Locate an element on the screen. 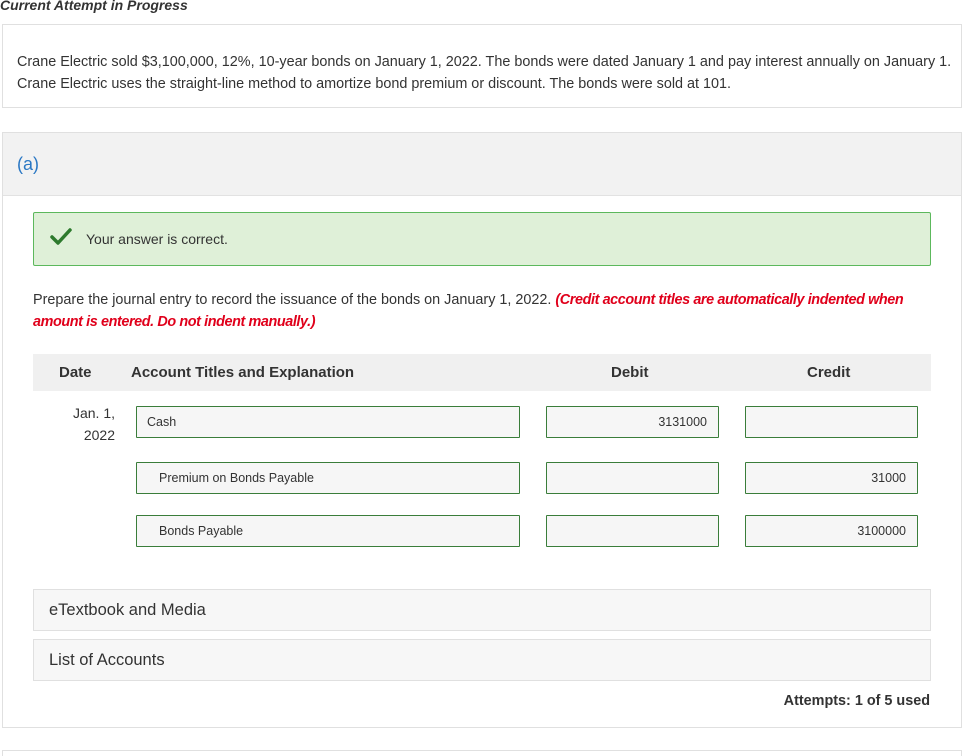 This screenshot has width=972, height=756. part-label: (a) is located at coordinates (28, 164).